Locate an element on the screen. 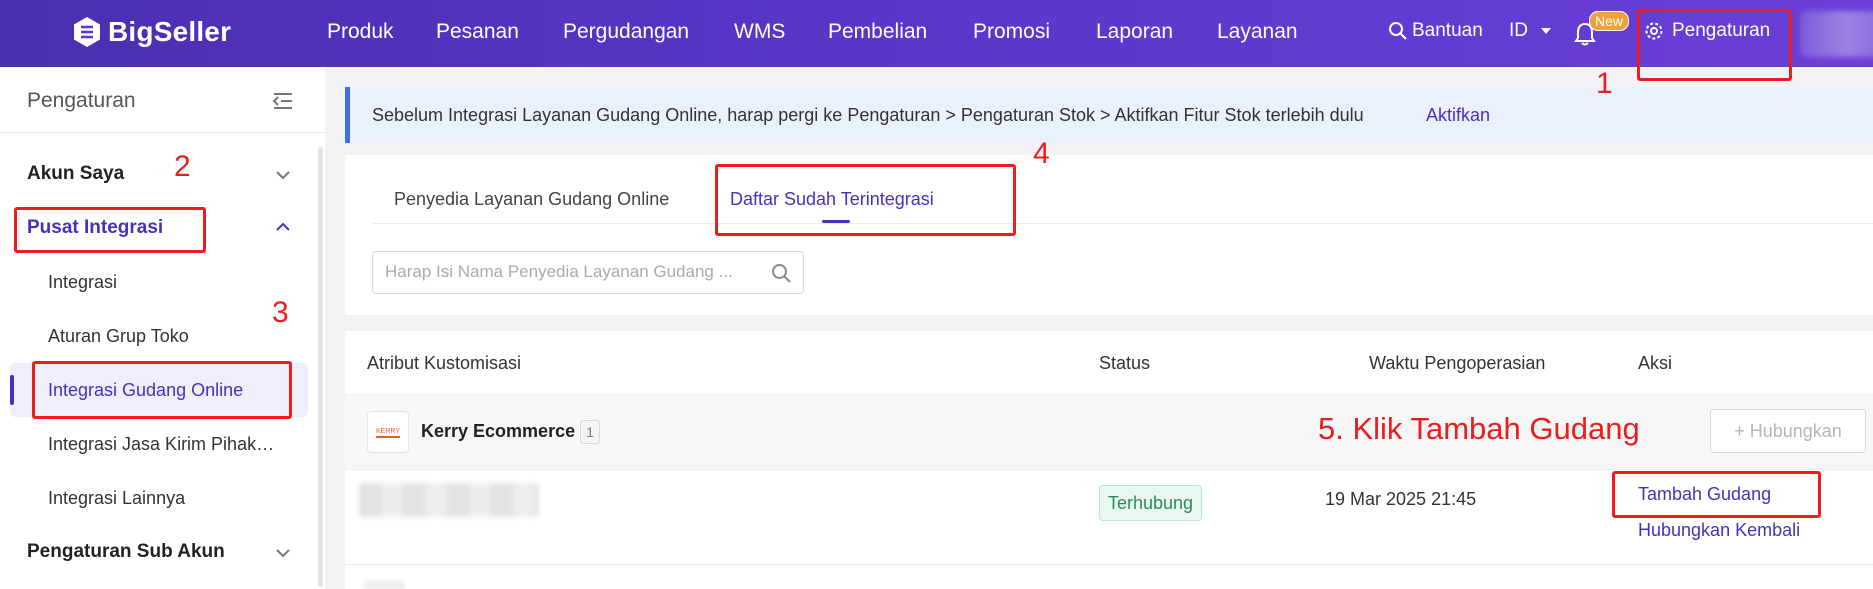 This screenshot has width=1873, height=589. connect-button: + Hubungkan is located at coordinates (1788, 431).